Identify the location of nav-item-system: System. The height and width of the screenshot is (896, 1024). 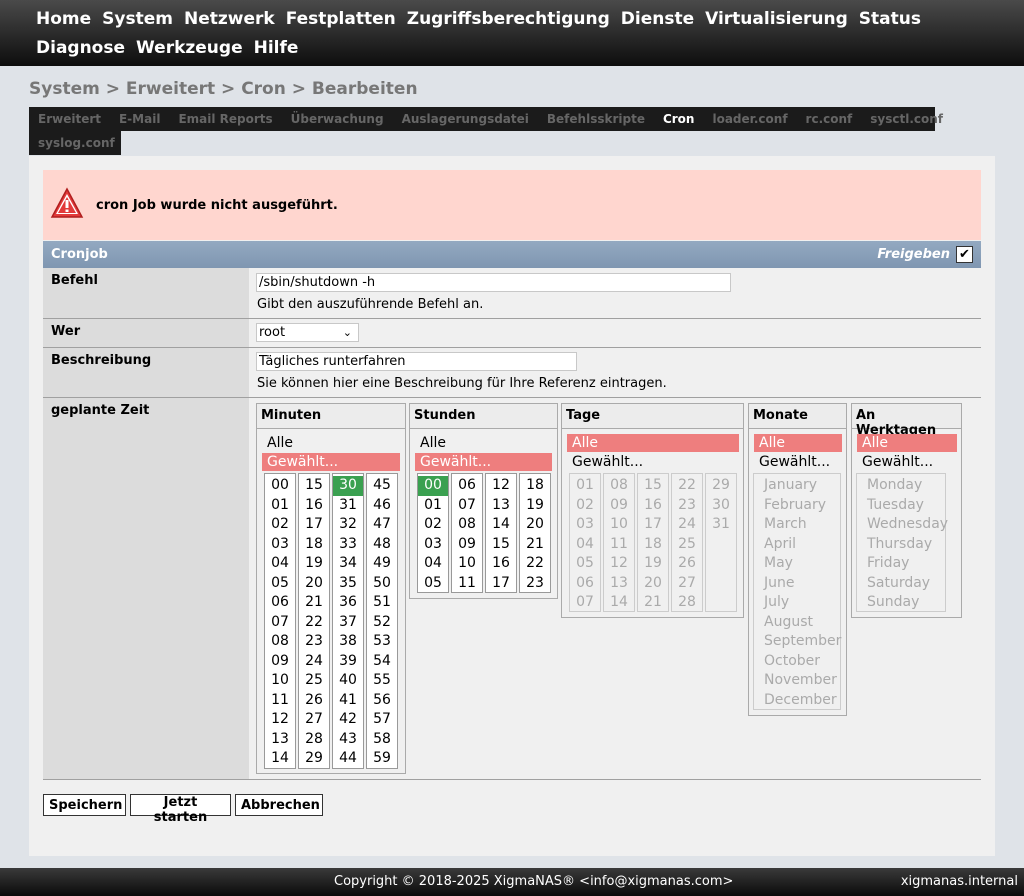
(137, 19).